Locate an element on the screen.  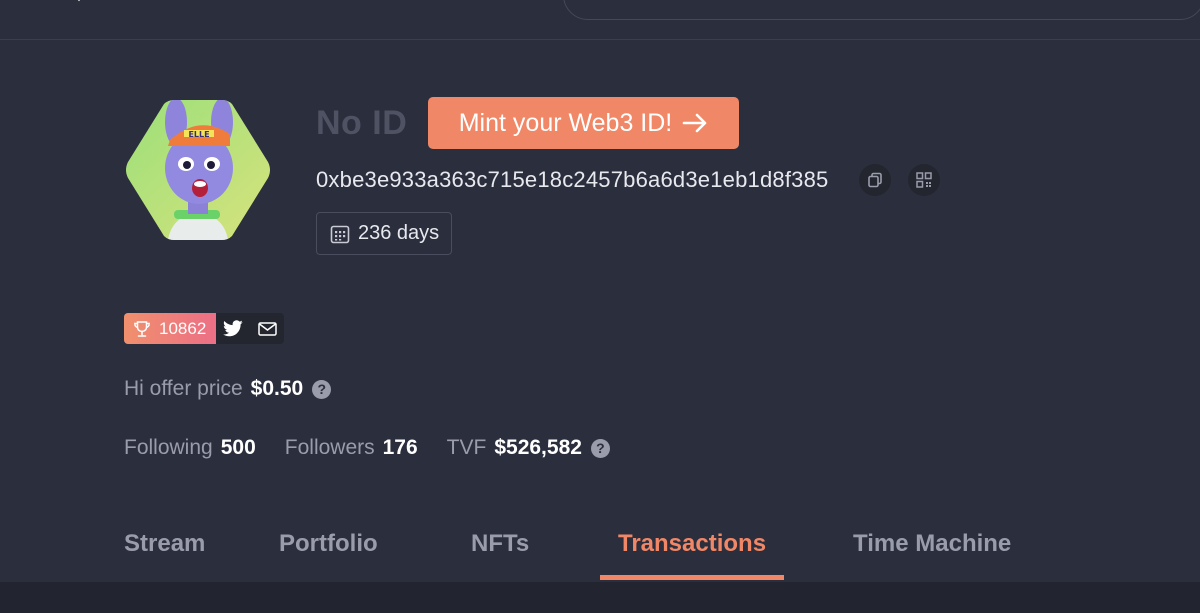
score-value: 10862 is located at coordinates (183, 328).